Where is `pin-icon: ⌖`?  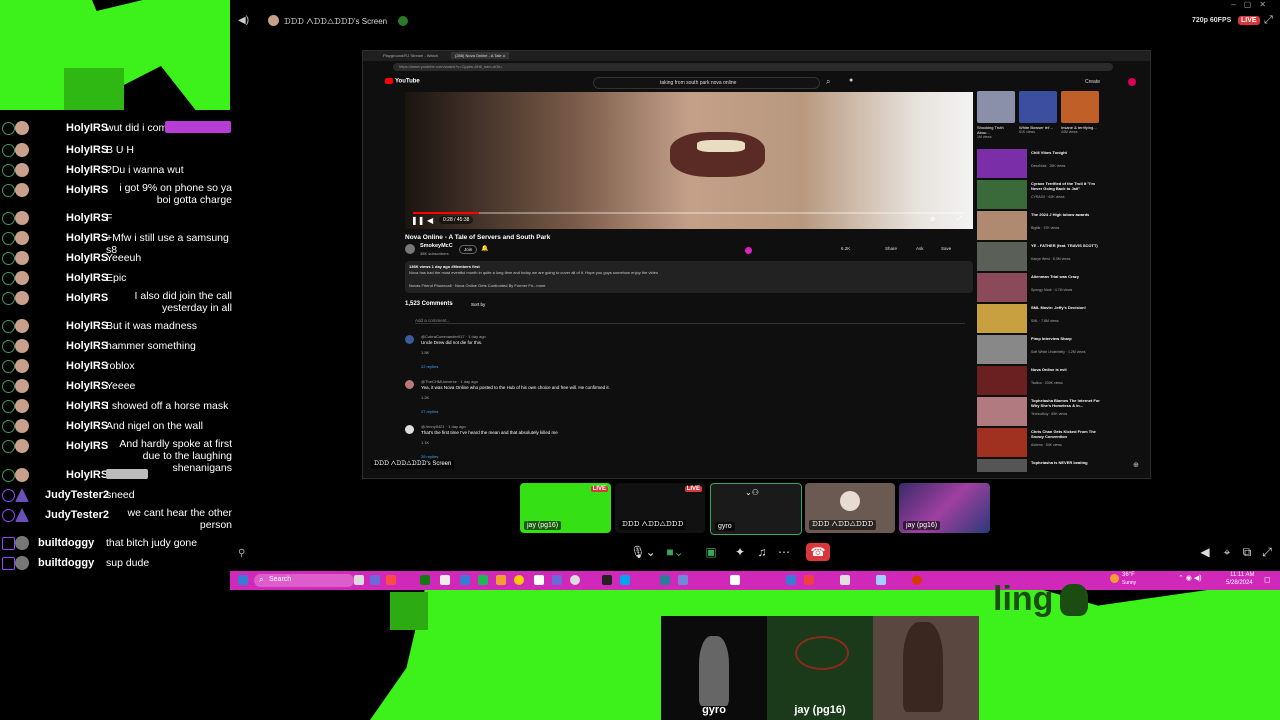
pin-icon: ⌖ is located at coordinates (1227, 552).